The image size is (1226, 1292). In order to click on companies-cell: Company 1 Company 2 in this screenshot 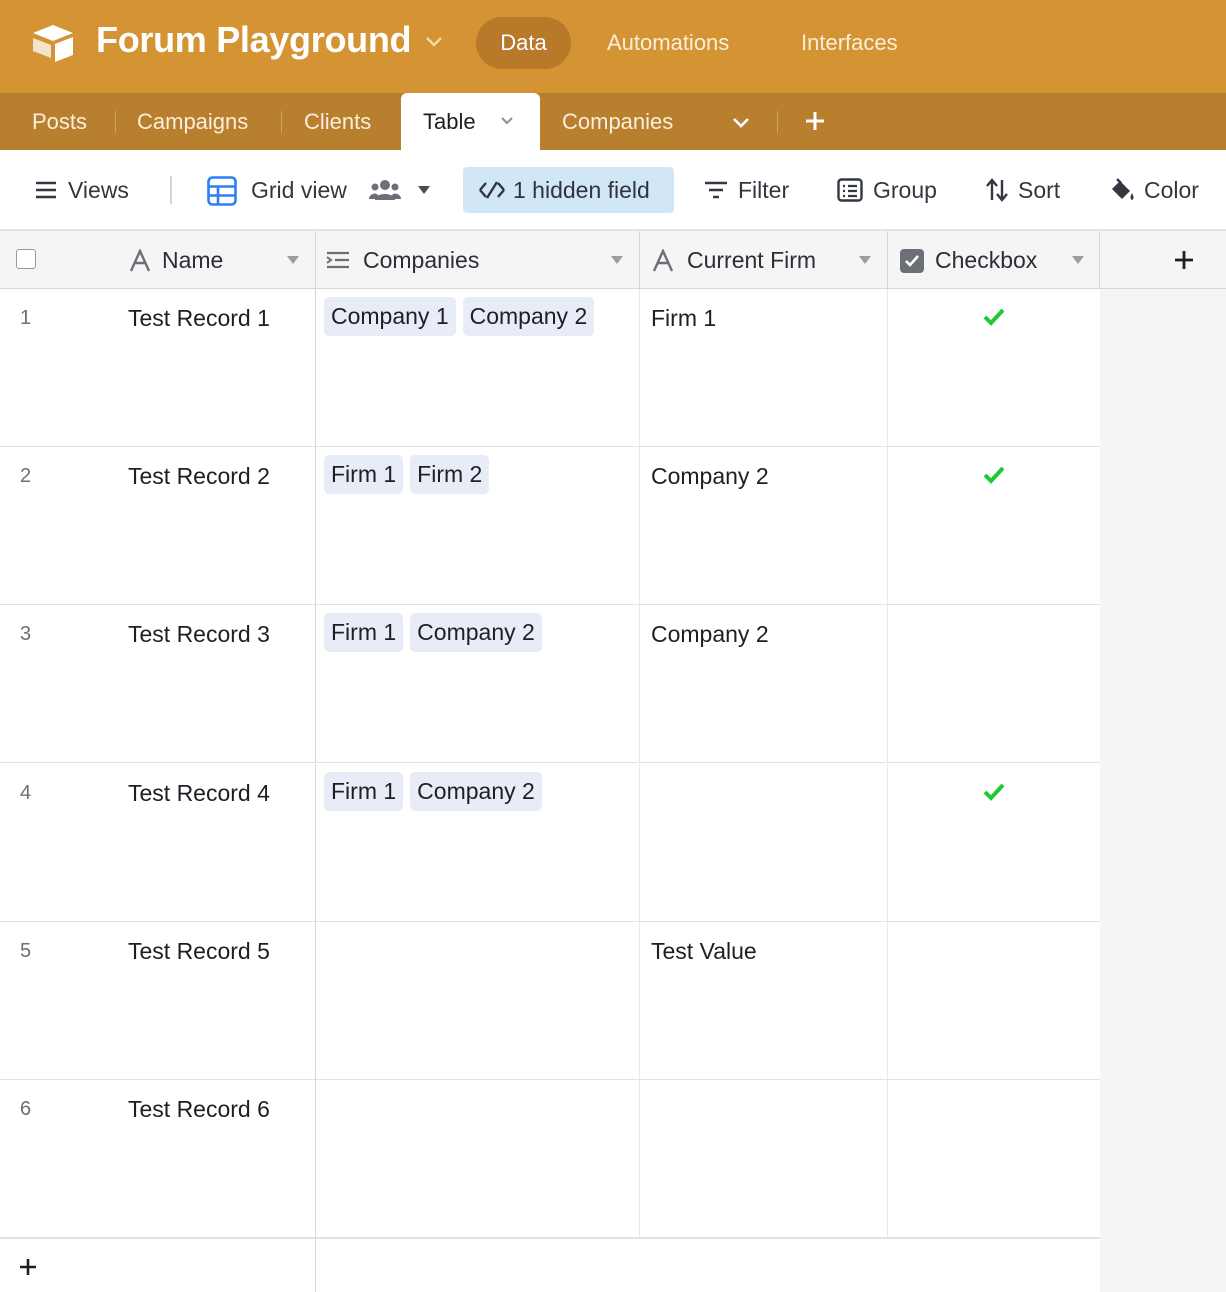, I will do `click(459, 316)`.